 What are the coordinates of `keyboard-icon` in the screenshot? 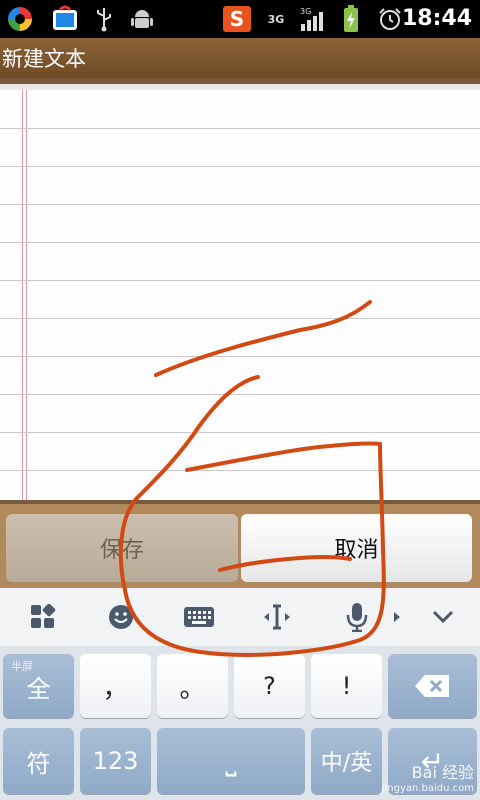 It's located at (199, 617).